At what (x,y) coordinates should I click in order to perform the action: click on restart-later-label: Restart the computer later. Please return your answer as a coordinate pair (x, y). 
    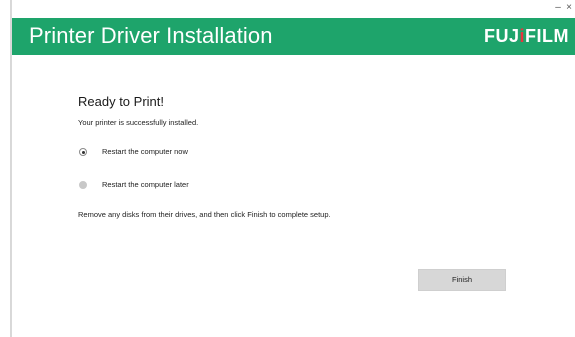
    Looking at the image, I should click on (145, 185).